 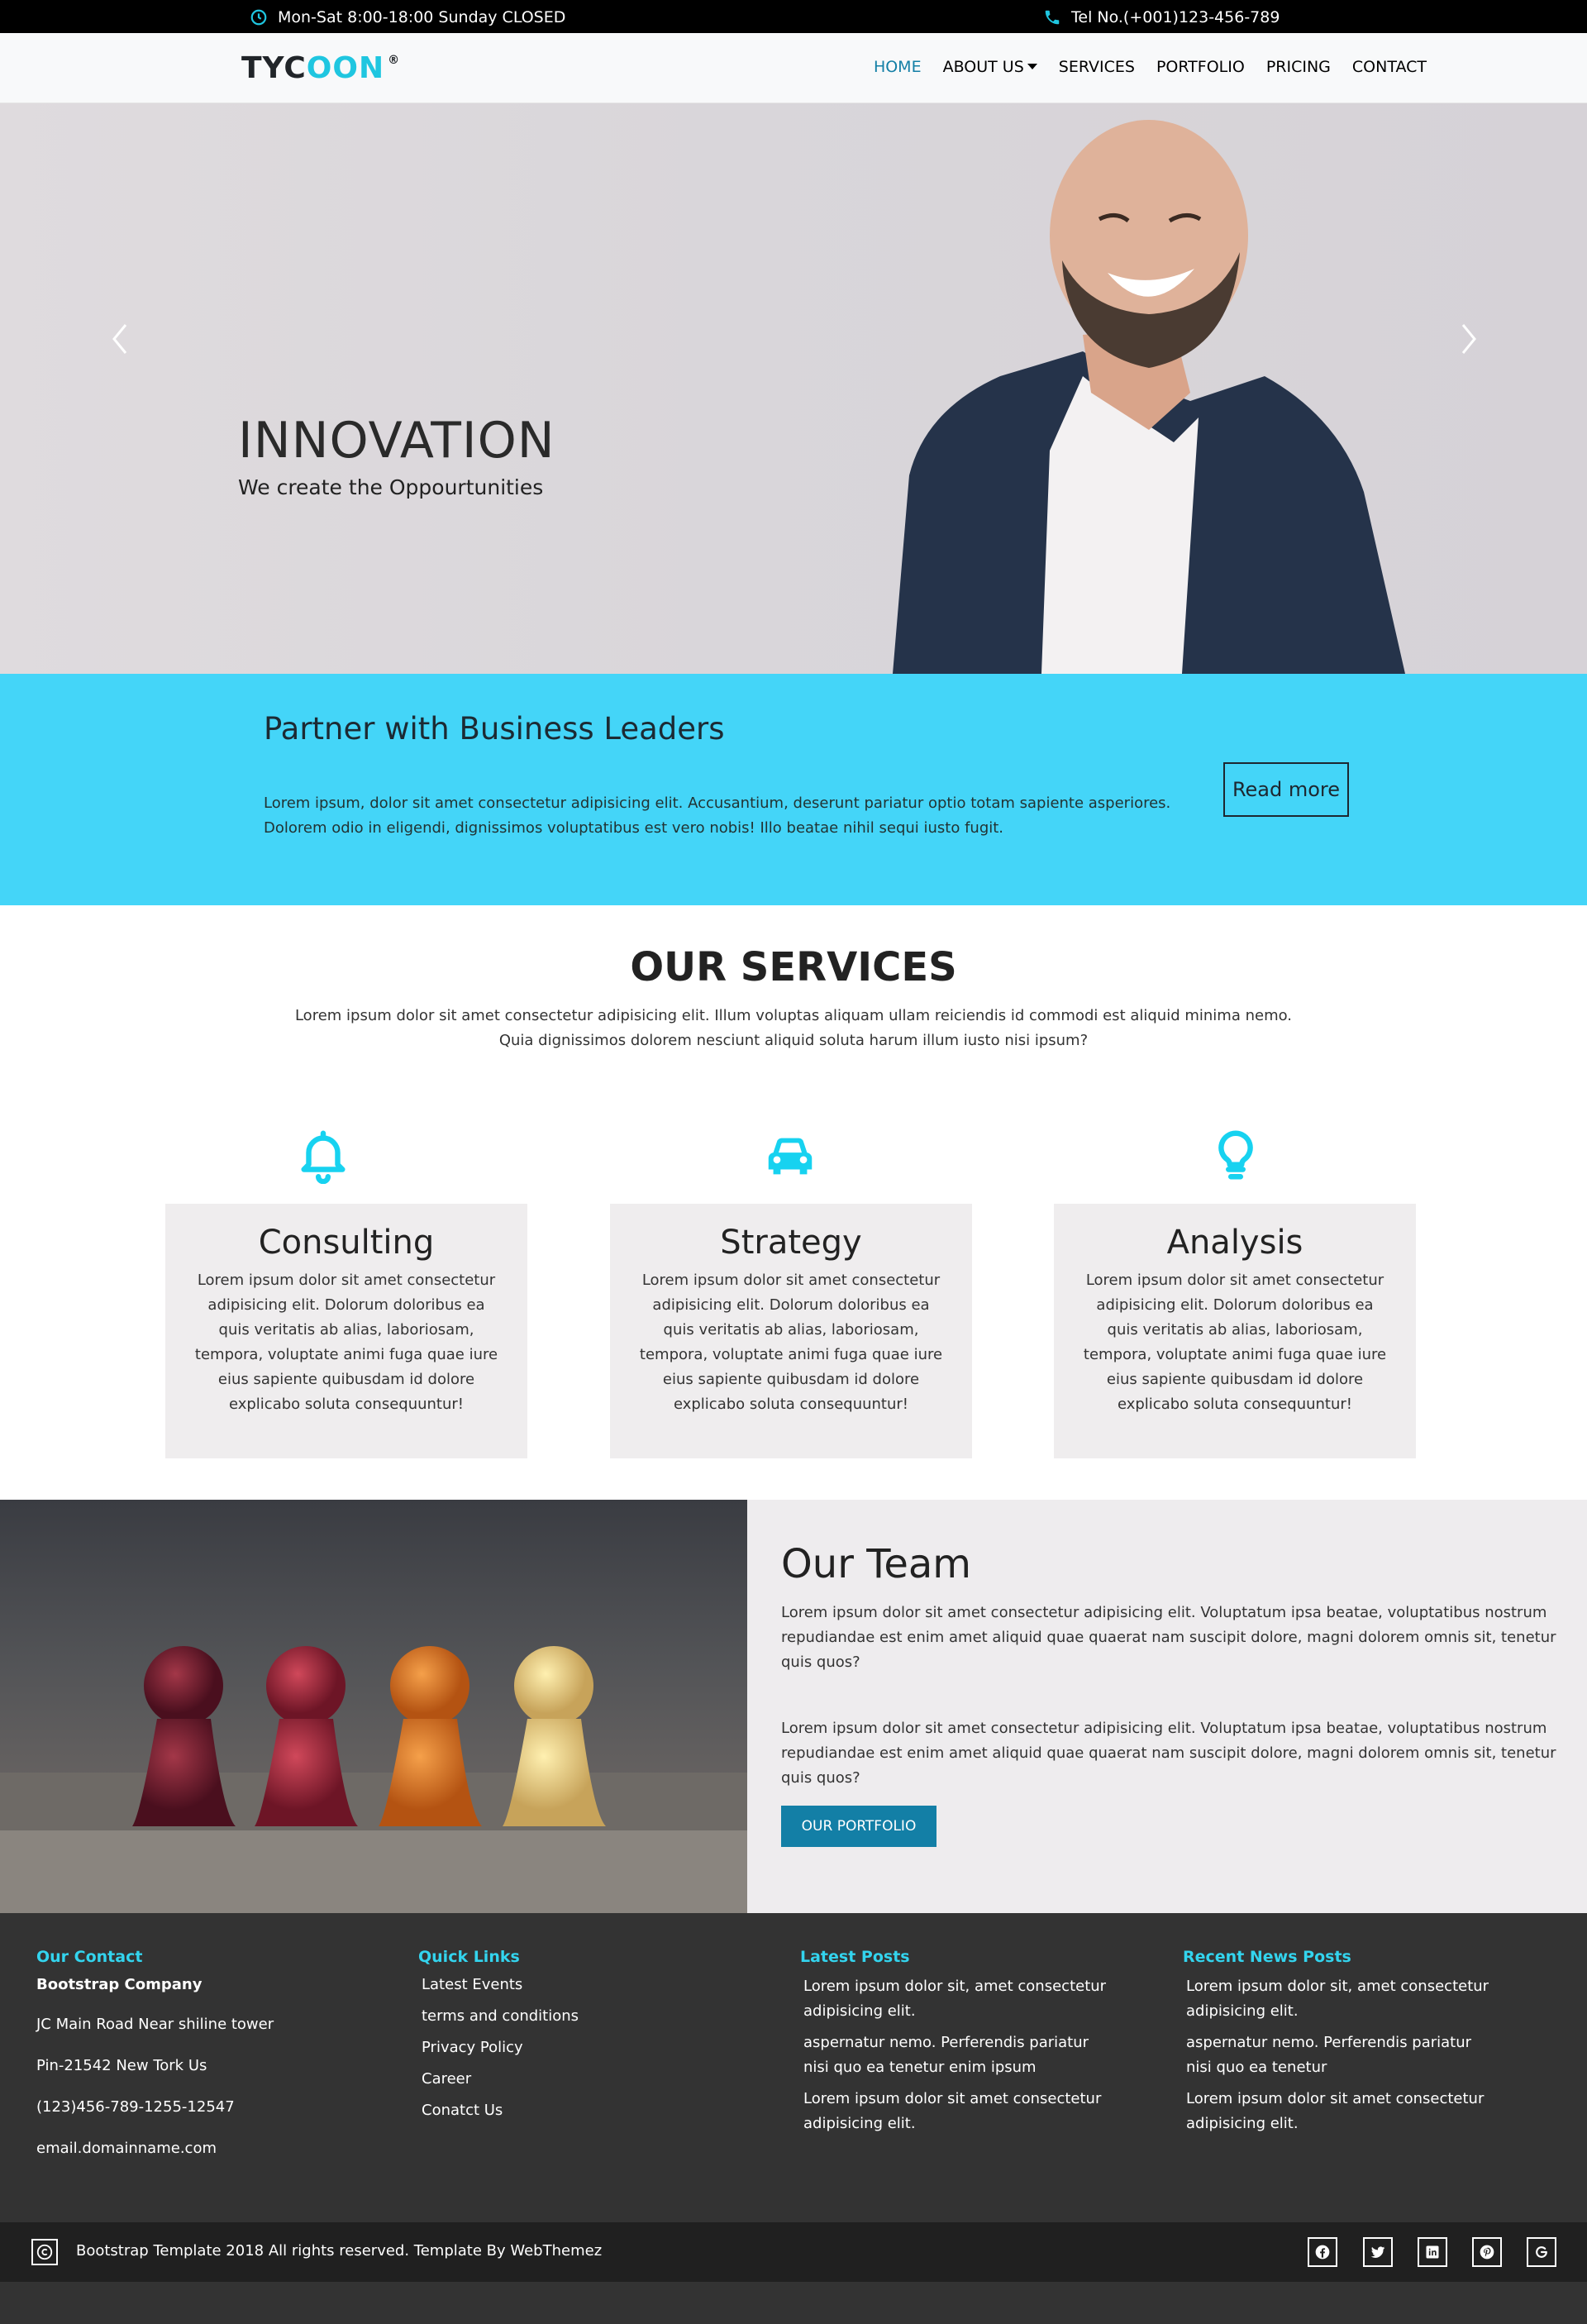 I want to click on phone-info: Tel No.(+001)123-456-789, so click(x=1161, y=17).